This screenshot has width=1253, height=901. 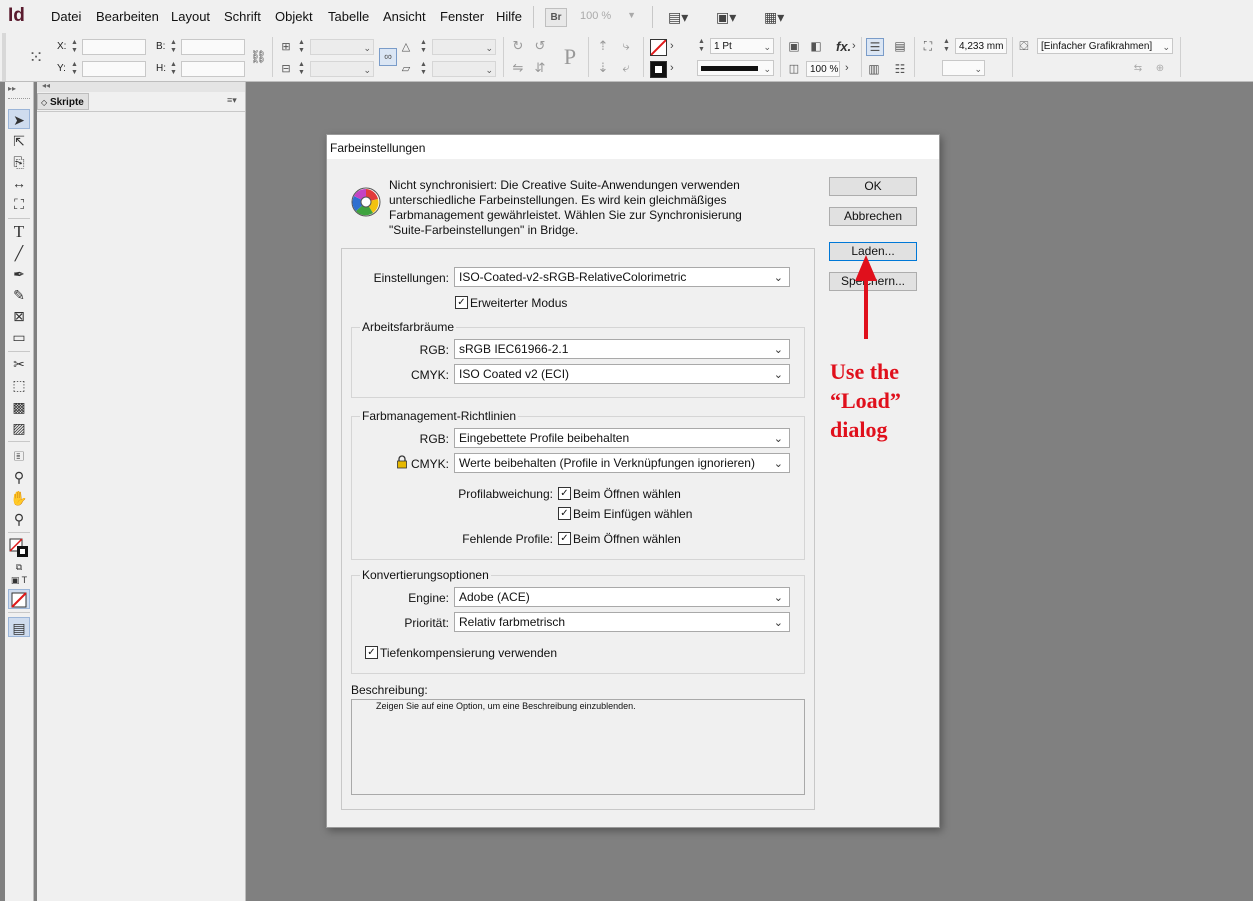 I want to click on working-cmyk-select: ISO Coated v2 (ECI) ⌄, so click(x=622, y=374).